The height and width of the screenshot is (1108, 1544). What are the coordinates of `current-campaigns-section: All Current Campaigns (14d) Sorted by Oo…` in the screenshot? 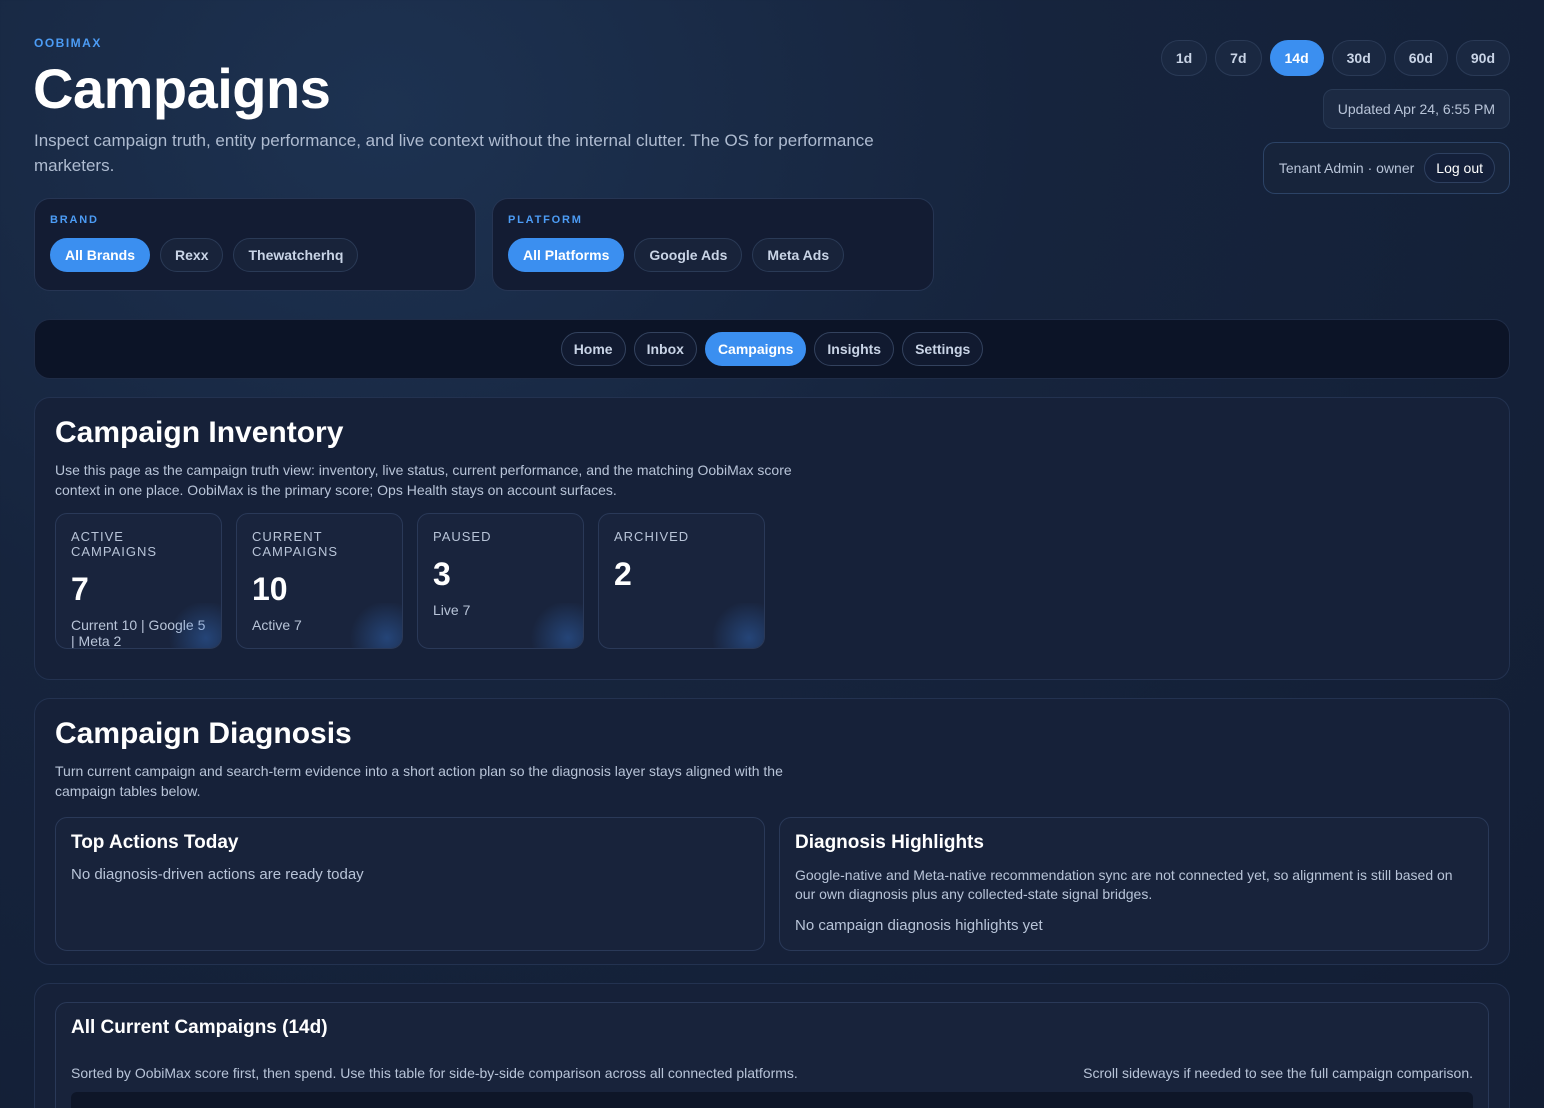 It's located at (772, 1045).